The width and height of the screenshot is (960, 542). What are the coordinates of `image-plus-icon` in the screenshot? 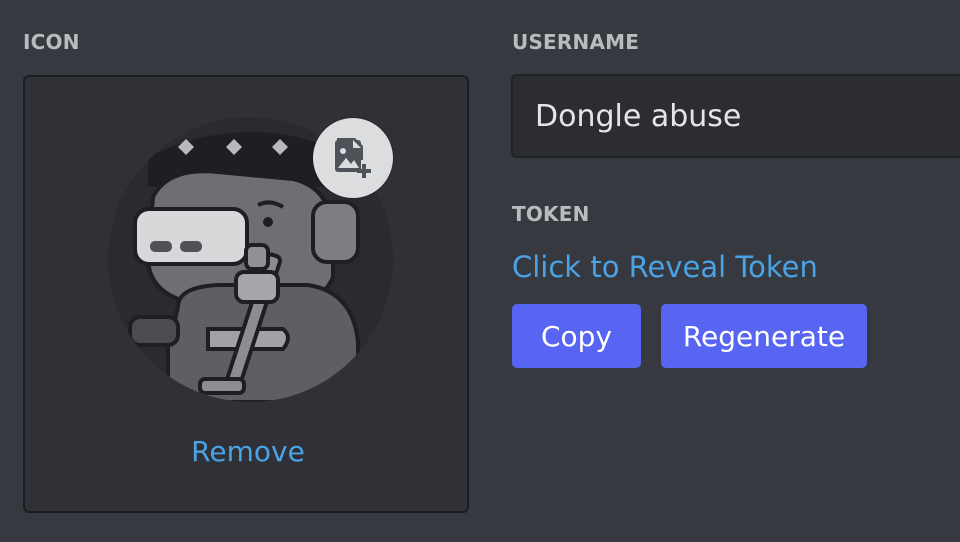 It's located at (353, 158).